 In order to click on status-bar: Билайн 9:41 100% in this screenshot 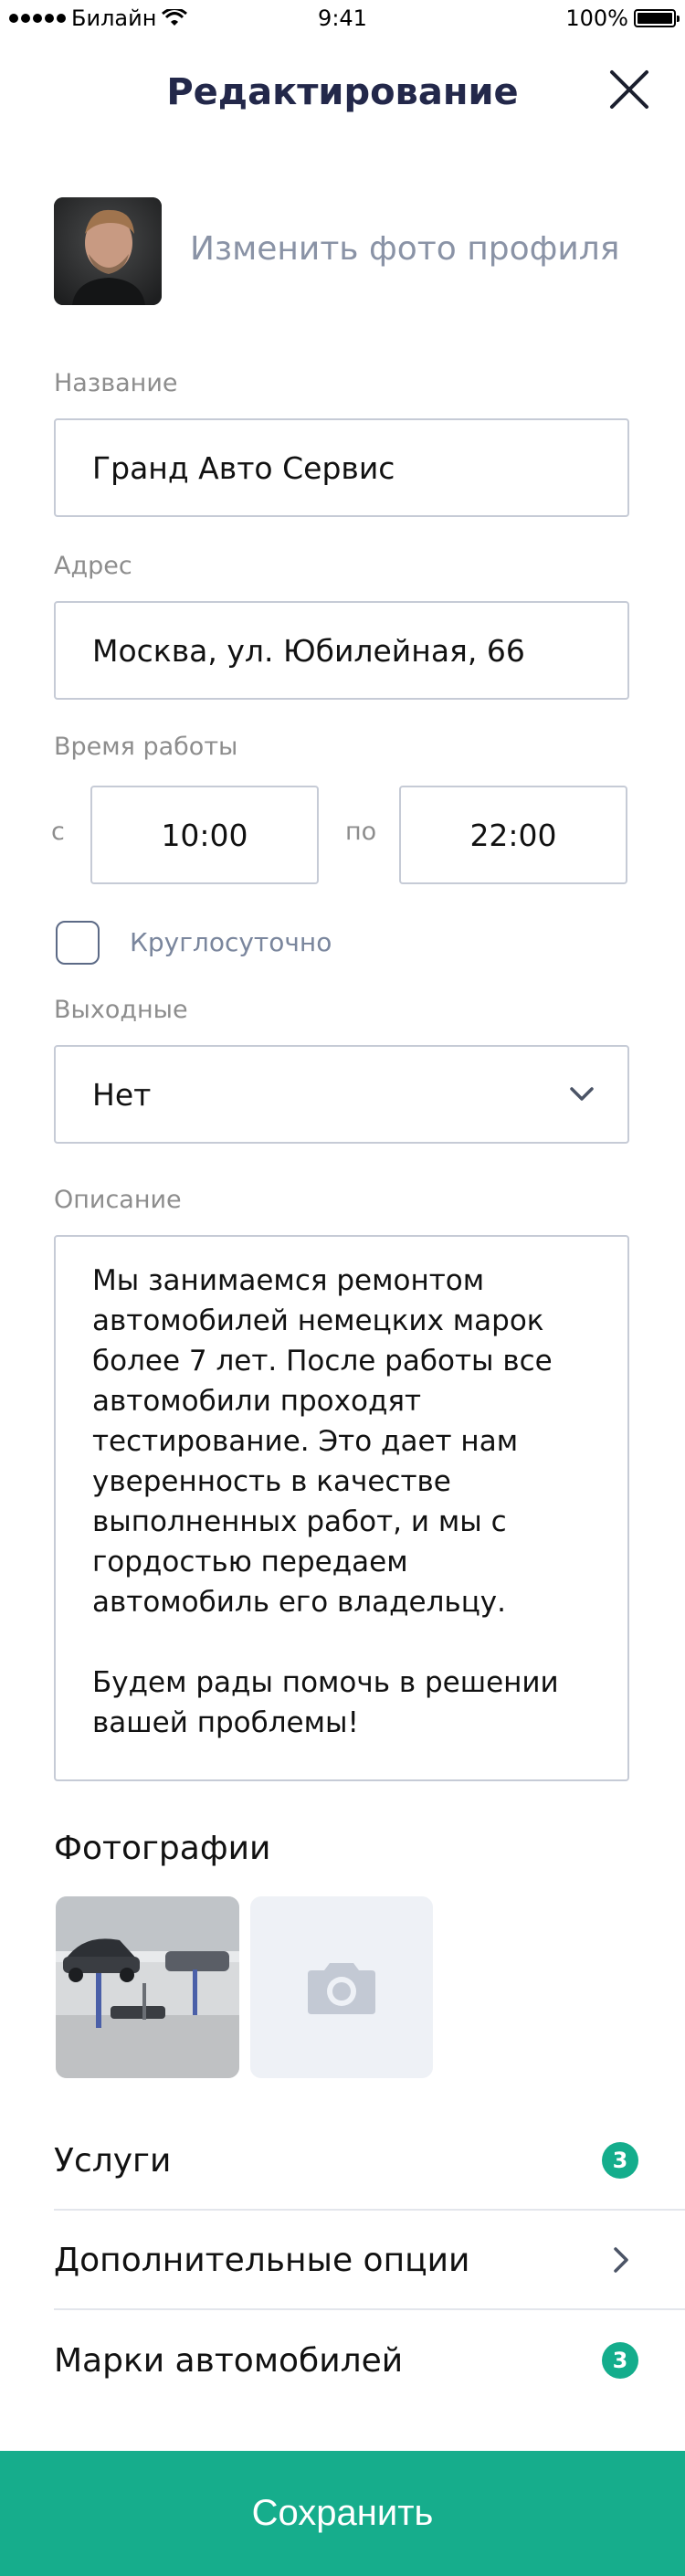, I will do `click(342, 19)`.